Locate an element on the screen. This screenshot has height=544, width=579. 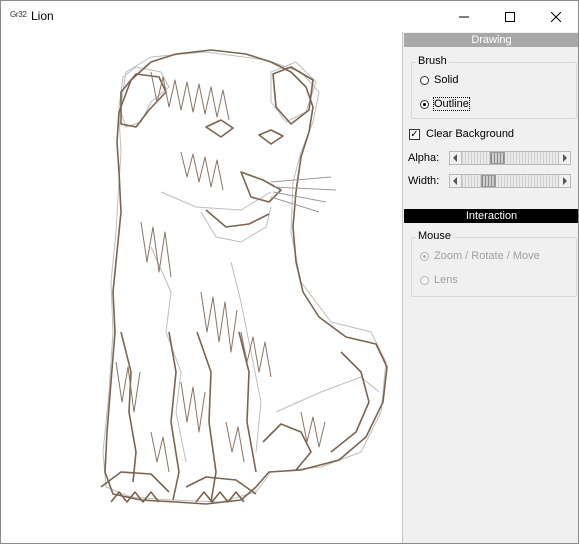
brush-group-label: Brush is located at coordinates (432, 61).